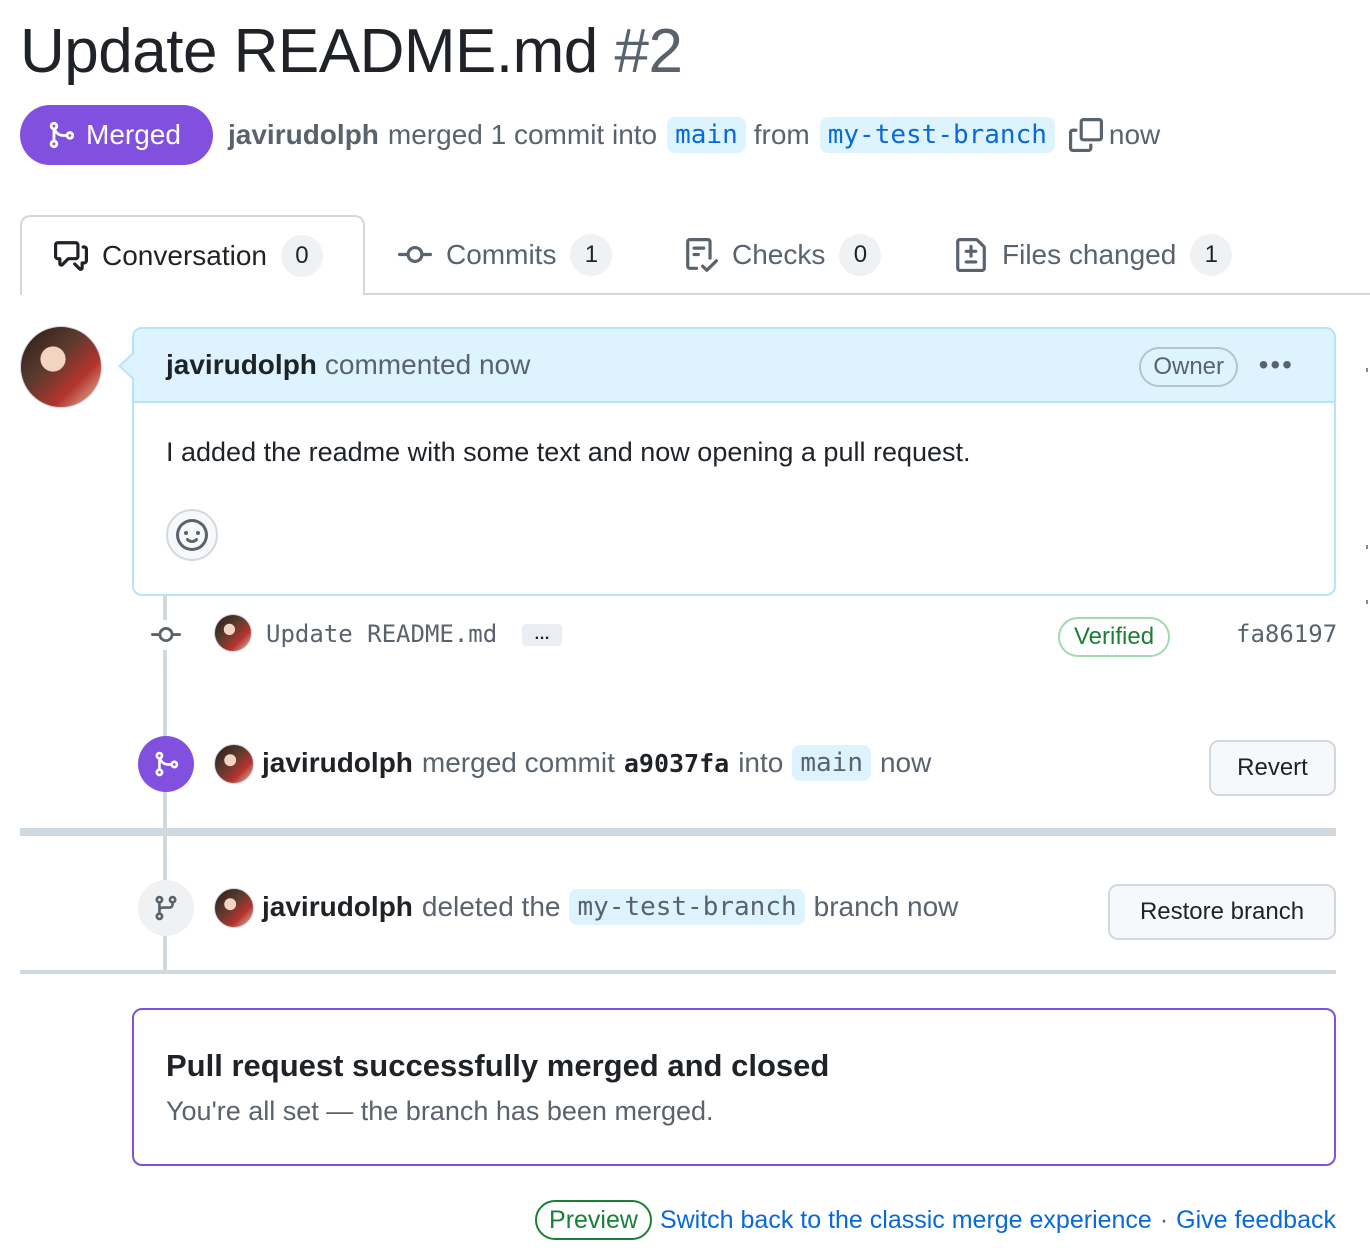 This screenshot has width=1370, height=1254. I want to click on pr-title-text: Update README.md, so click(309, 51).